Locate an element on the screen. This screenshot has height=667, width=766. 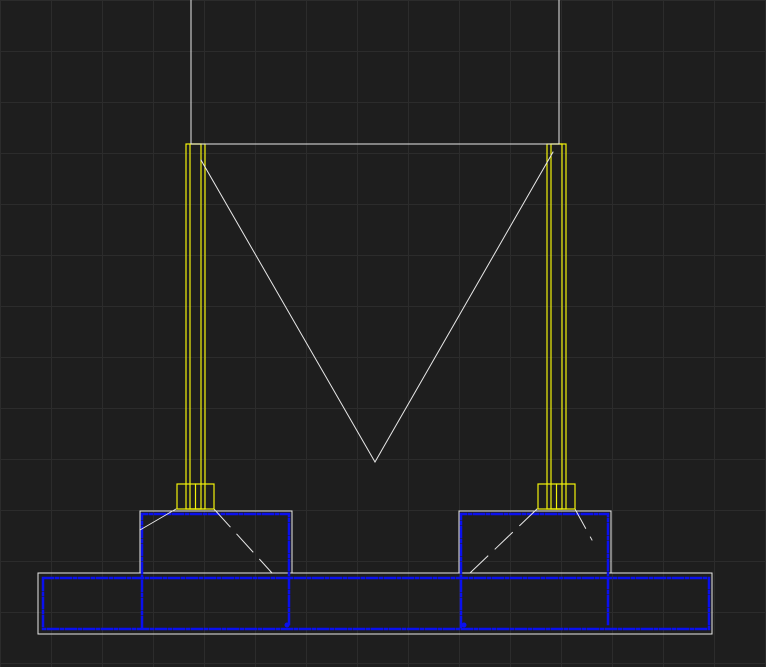
left-column-inner is located at coordinates (195, 326).